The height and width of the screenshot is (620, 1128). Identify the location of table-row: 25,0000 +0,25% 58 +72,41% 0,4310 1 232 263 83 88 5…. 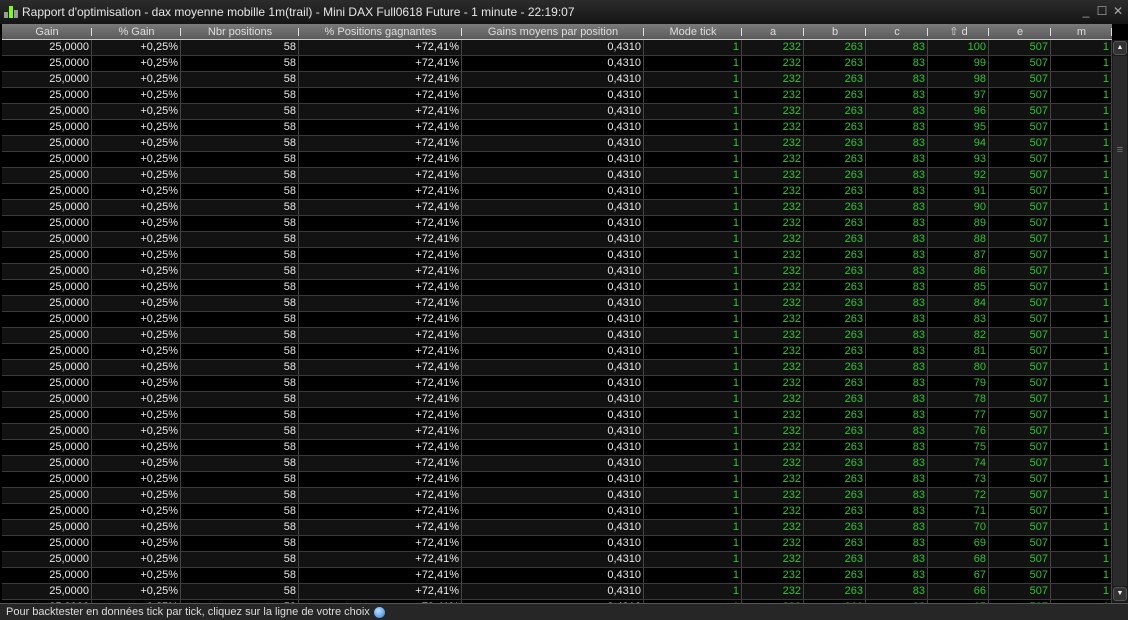
(557, 240).